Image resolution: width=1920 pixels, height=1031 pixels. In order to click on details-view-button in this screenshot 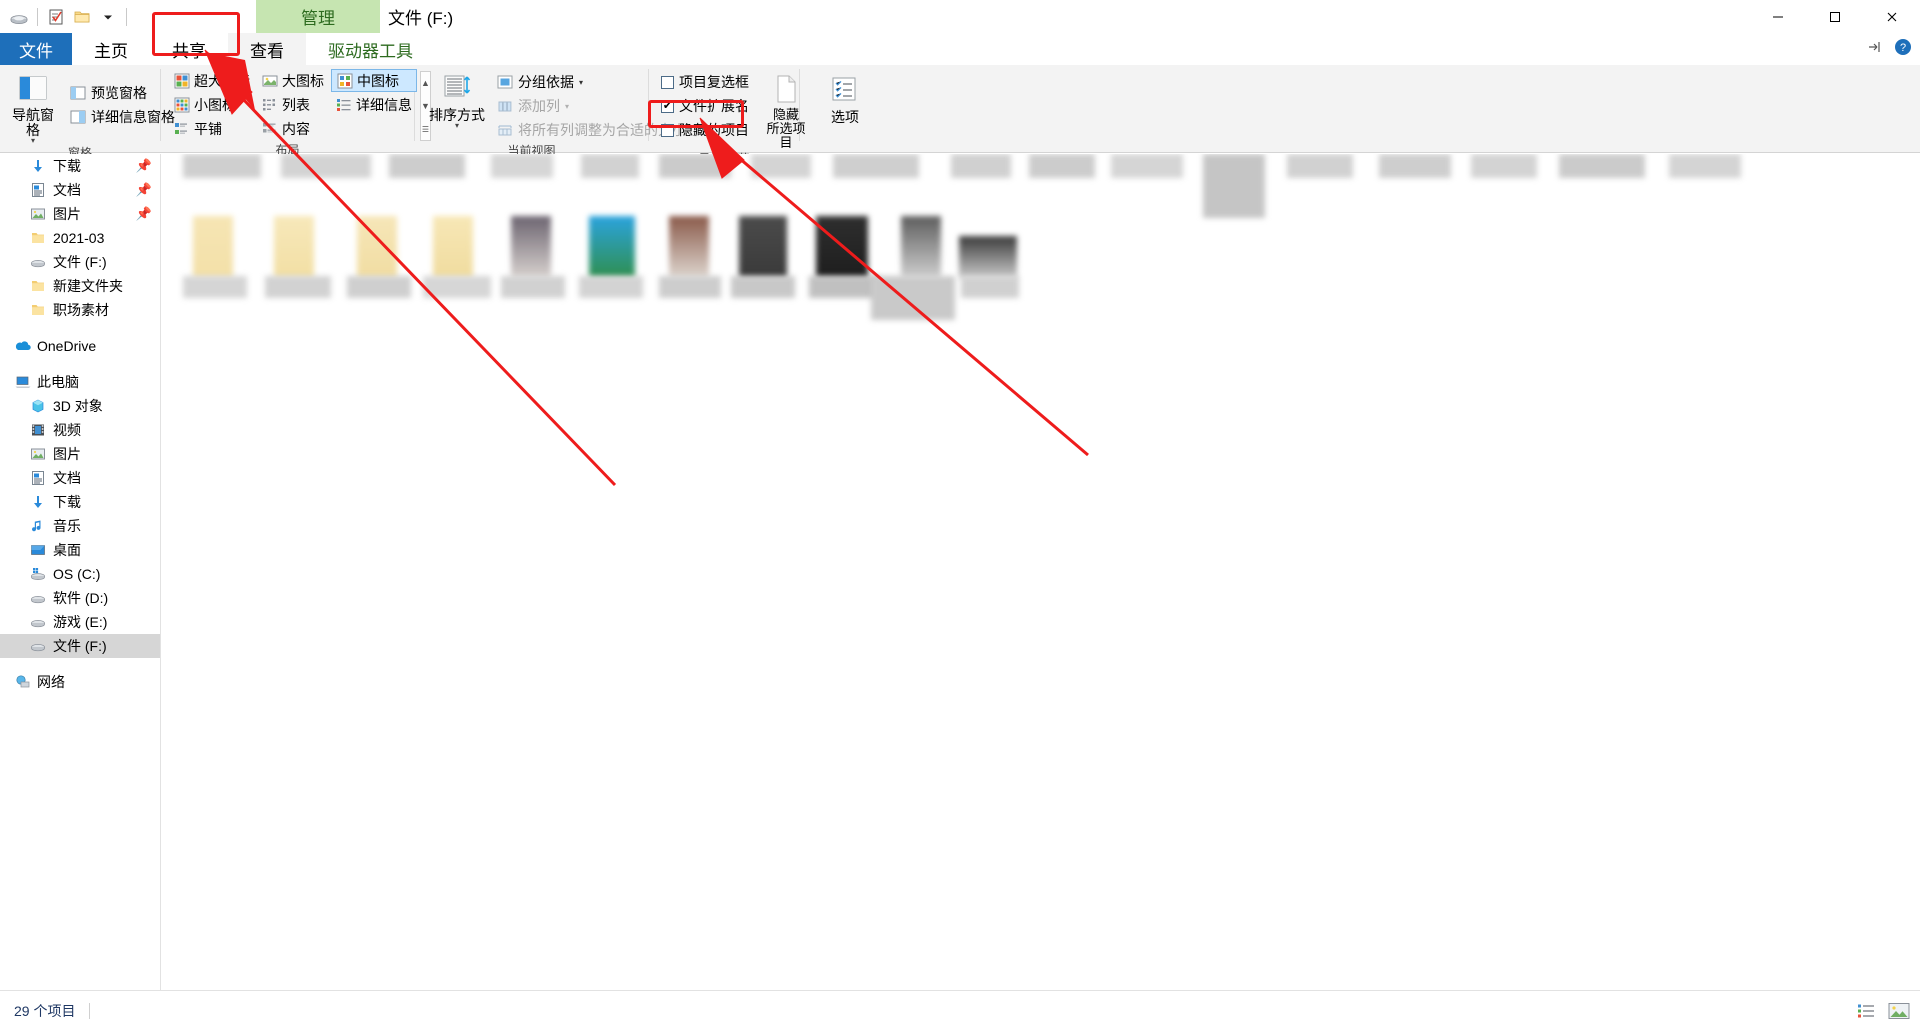, I will do `click(1867, 1011)`.